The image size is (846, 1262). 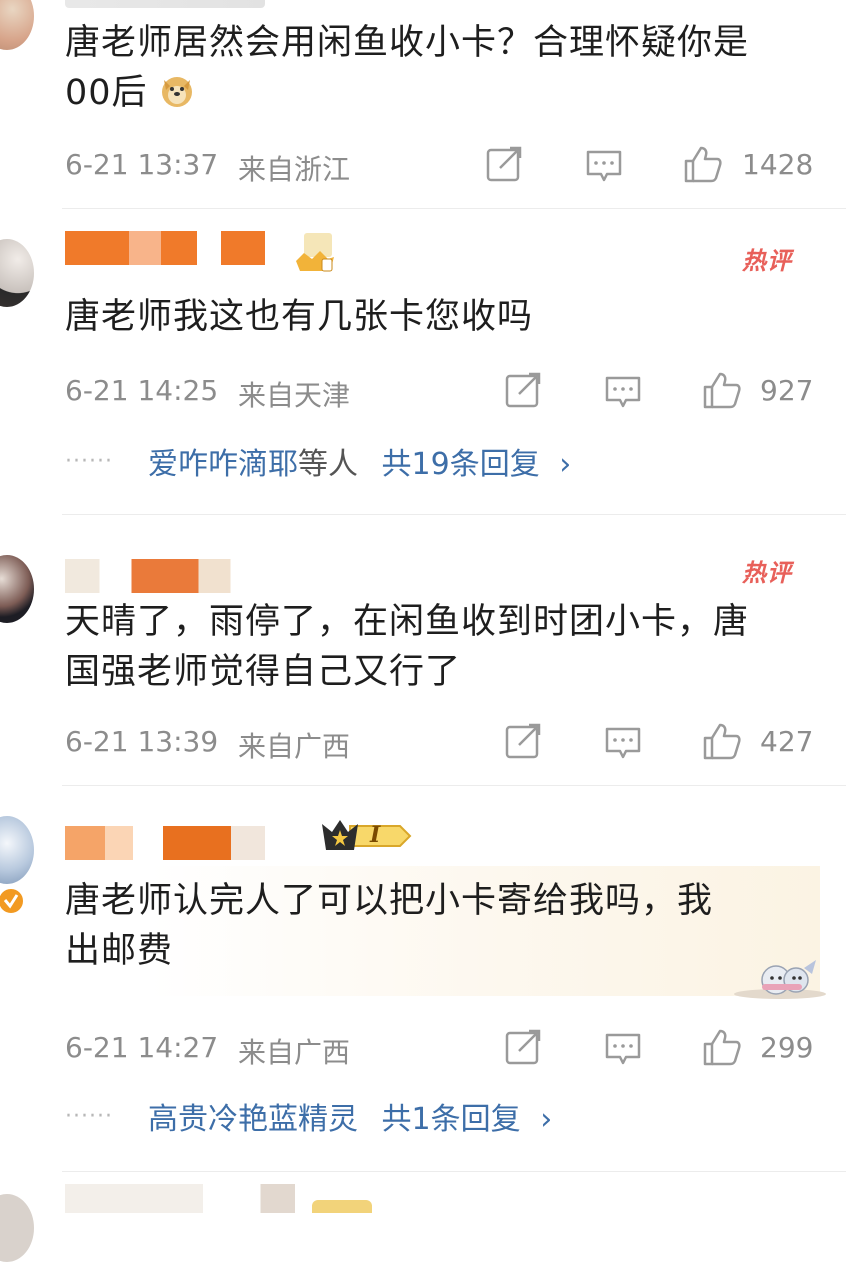 I want to click on comment-5-partial, so click(x=423, y=1217).